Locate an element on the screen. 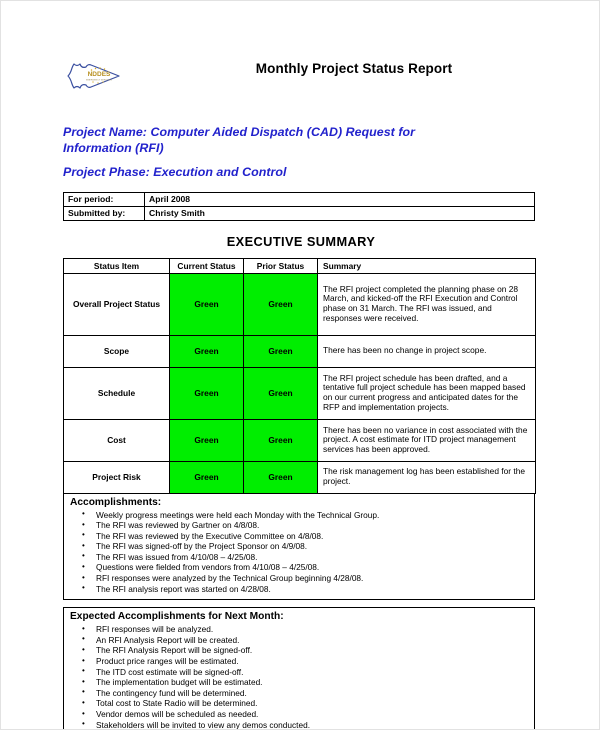 The height and width of the screenshot is (730, 600). list-item: The contingency fund will be determined. is located at coordinates (299, 693).